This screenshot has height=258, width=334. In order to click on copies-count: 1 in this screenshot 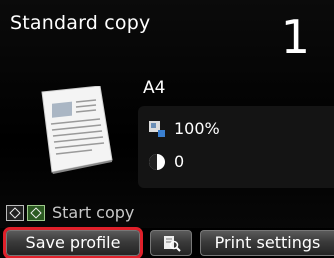, I will do `click(295, 37)`.